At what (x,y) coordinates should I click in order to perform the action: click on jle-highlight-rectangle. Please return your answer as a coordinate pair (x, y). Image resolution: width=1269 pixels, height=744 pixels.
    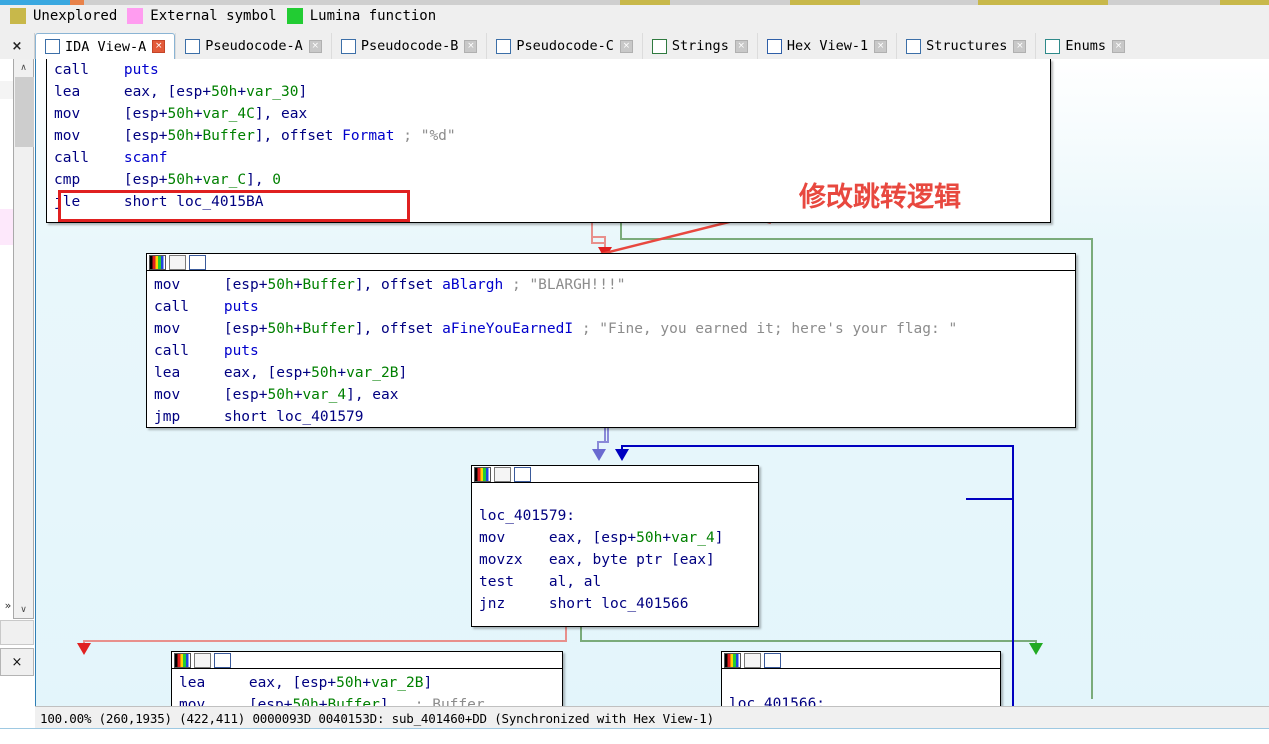
    Looking at the image, I should click on (234, 206).